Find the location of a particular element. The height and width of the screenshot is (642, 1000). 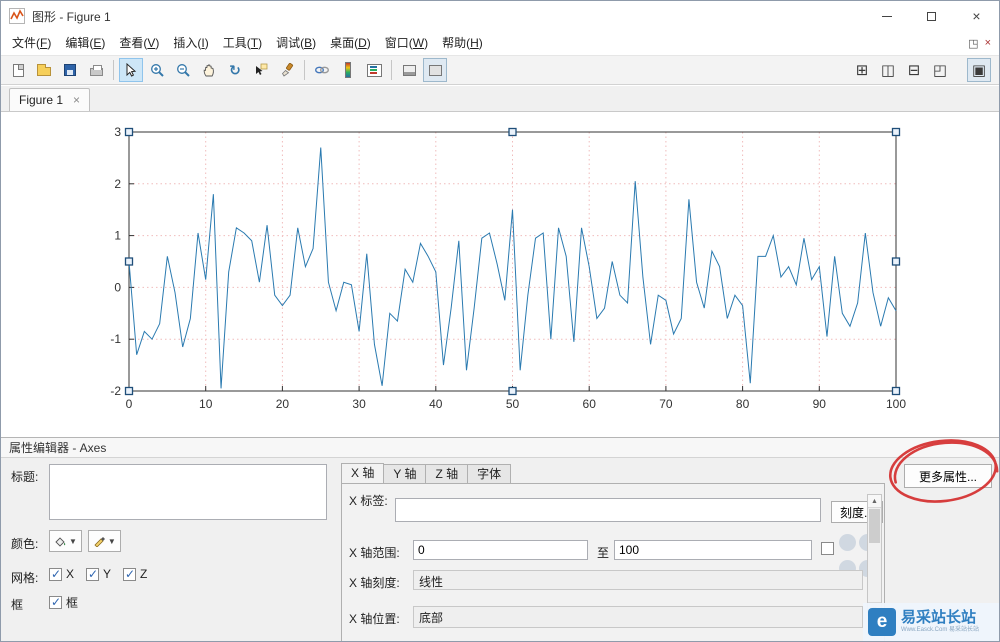

new-document-icon is located at coordinates (18, 70).